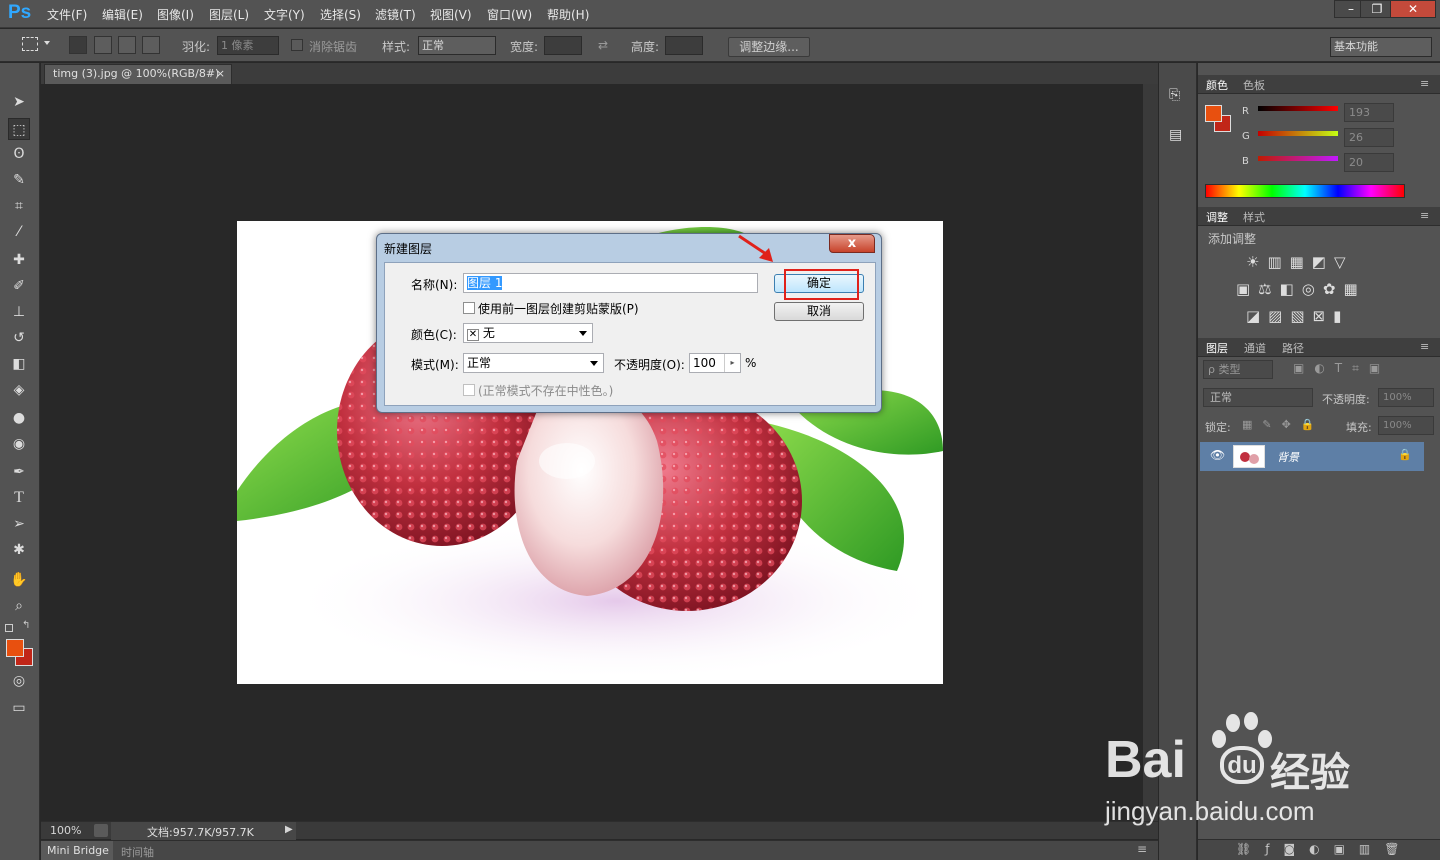 The image size is (1440, 860). Describe the element at coordinates (451, 14) in the screenshot. I see `menu-view: 视图(V)` at that location.